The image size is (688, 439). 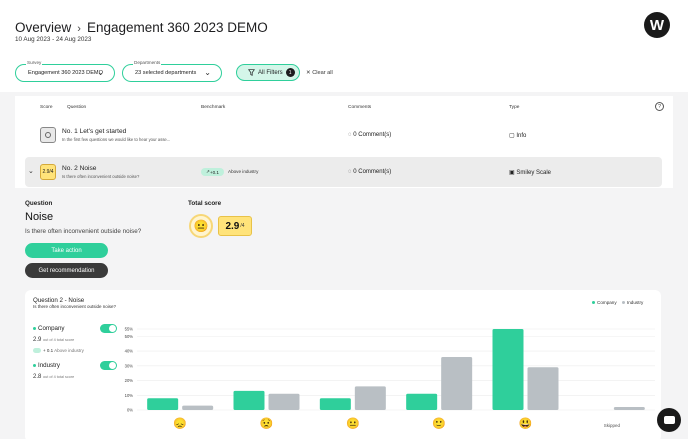 I want to click on chat-support-button, so click(x=669, y=420).